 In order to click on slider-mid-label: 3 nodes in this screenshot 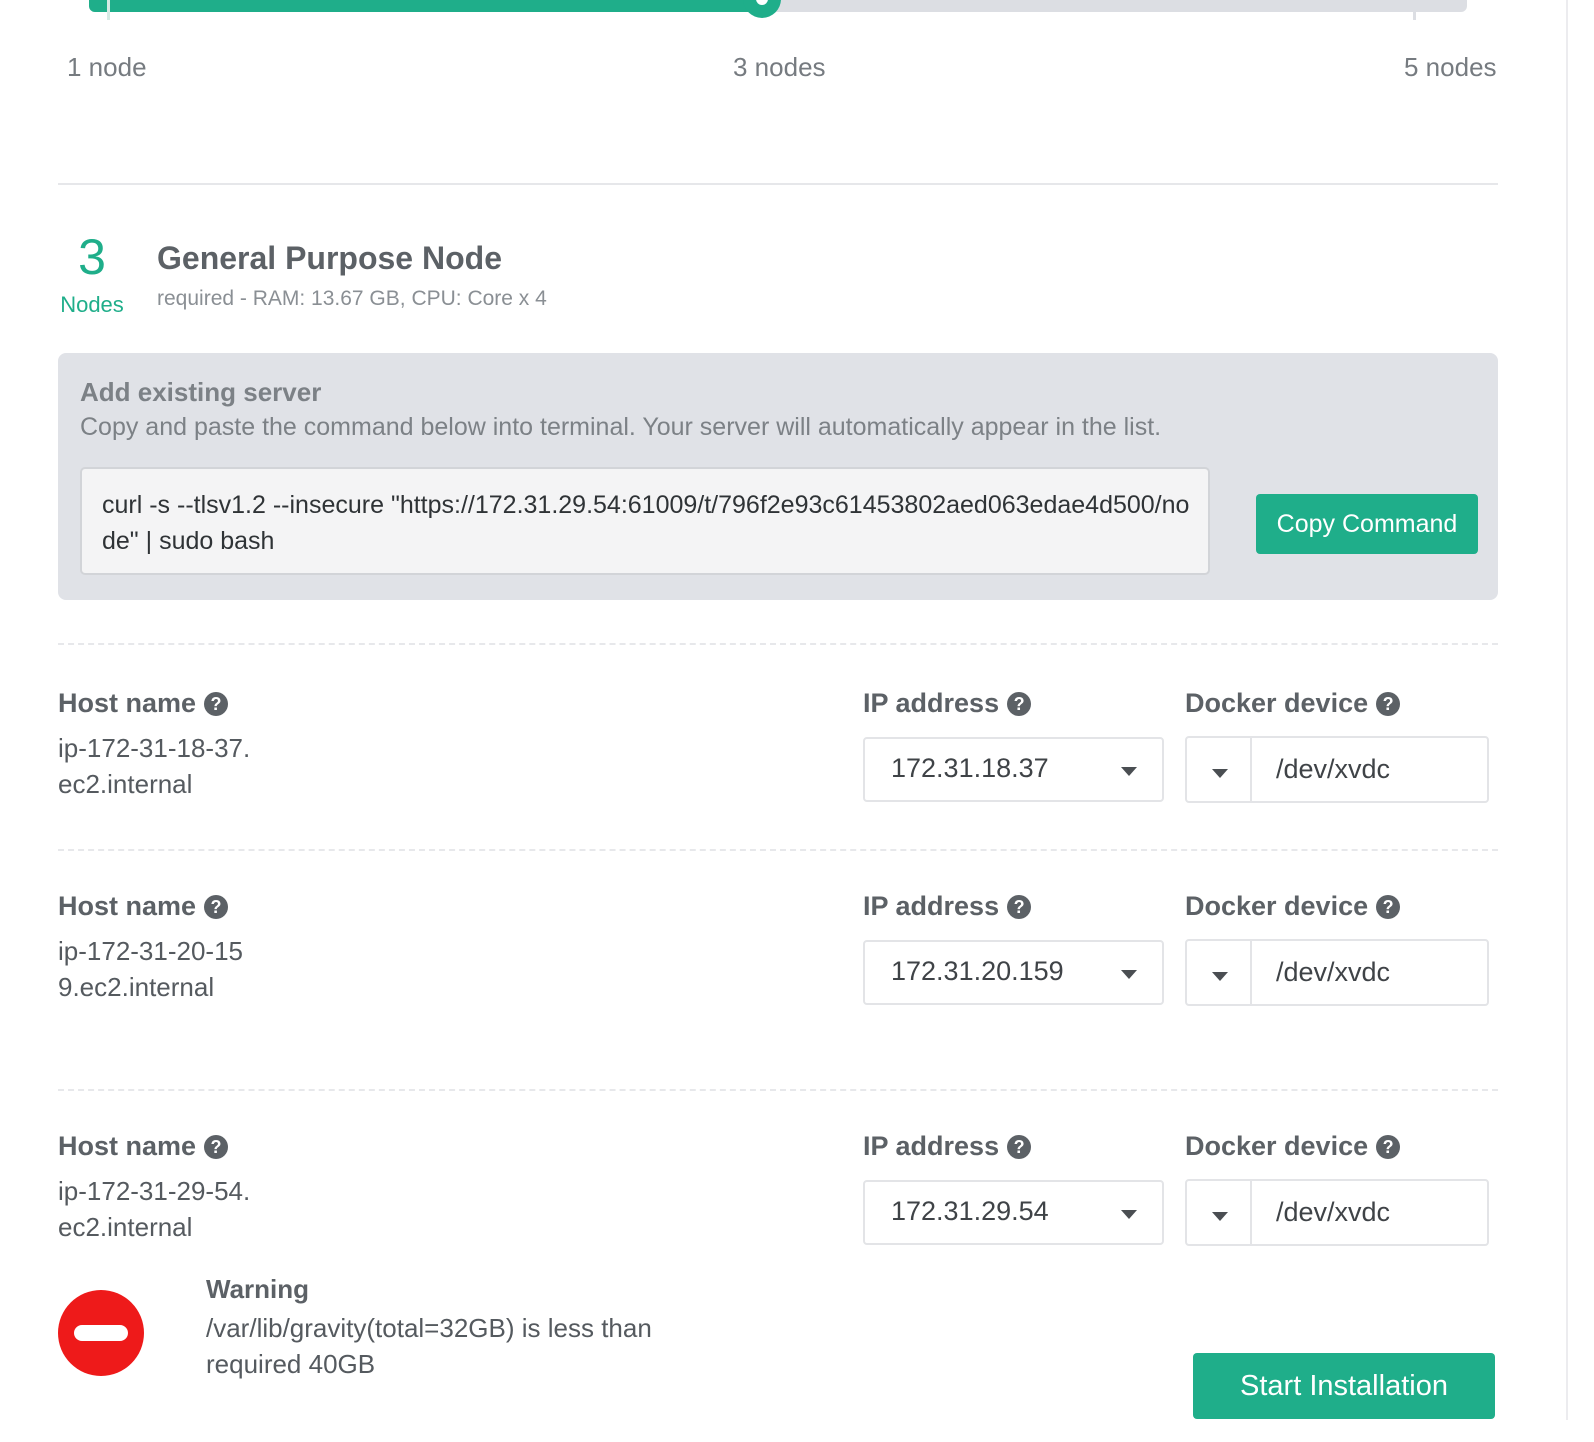, I will do `click(779, 67)`.